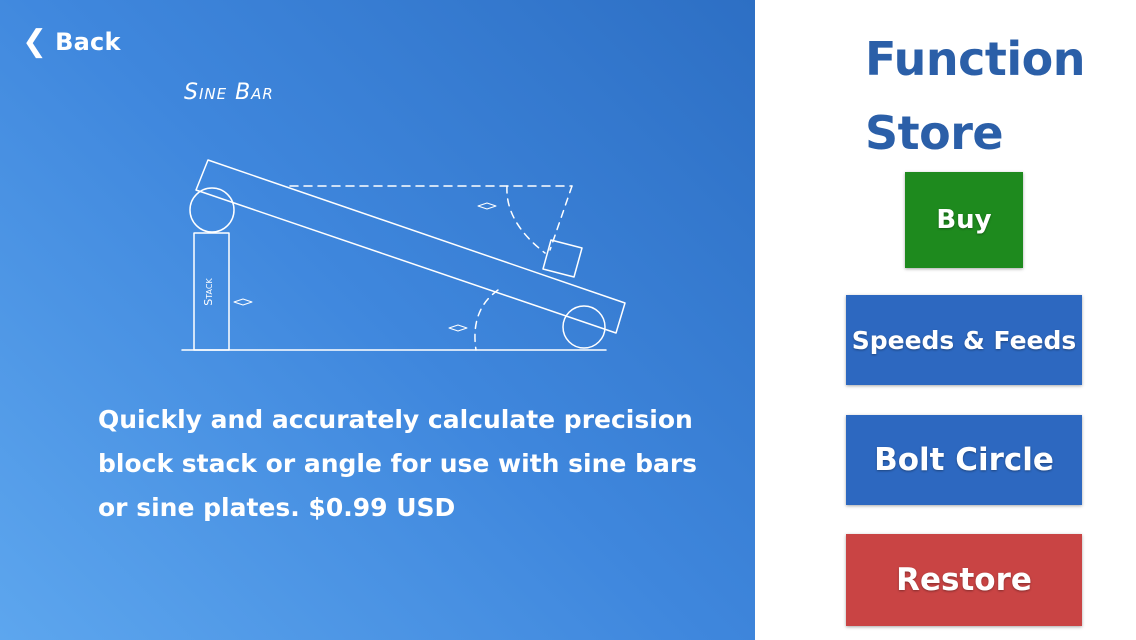  What do you see at coordinates (243, 302) in the screenshot?
I see `angle-marker-stack` at bounding box center [243, 302].